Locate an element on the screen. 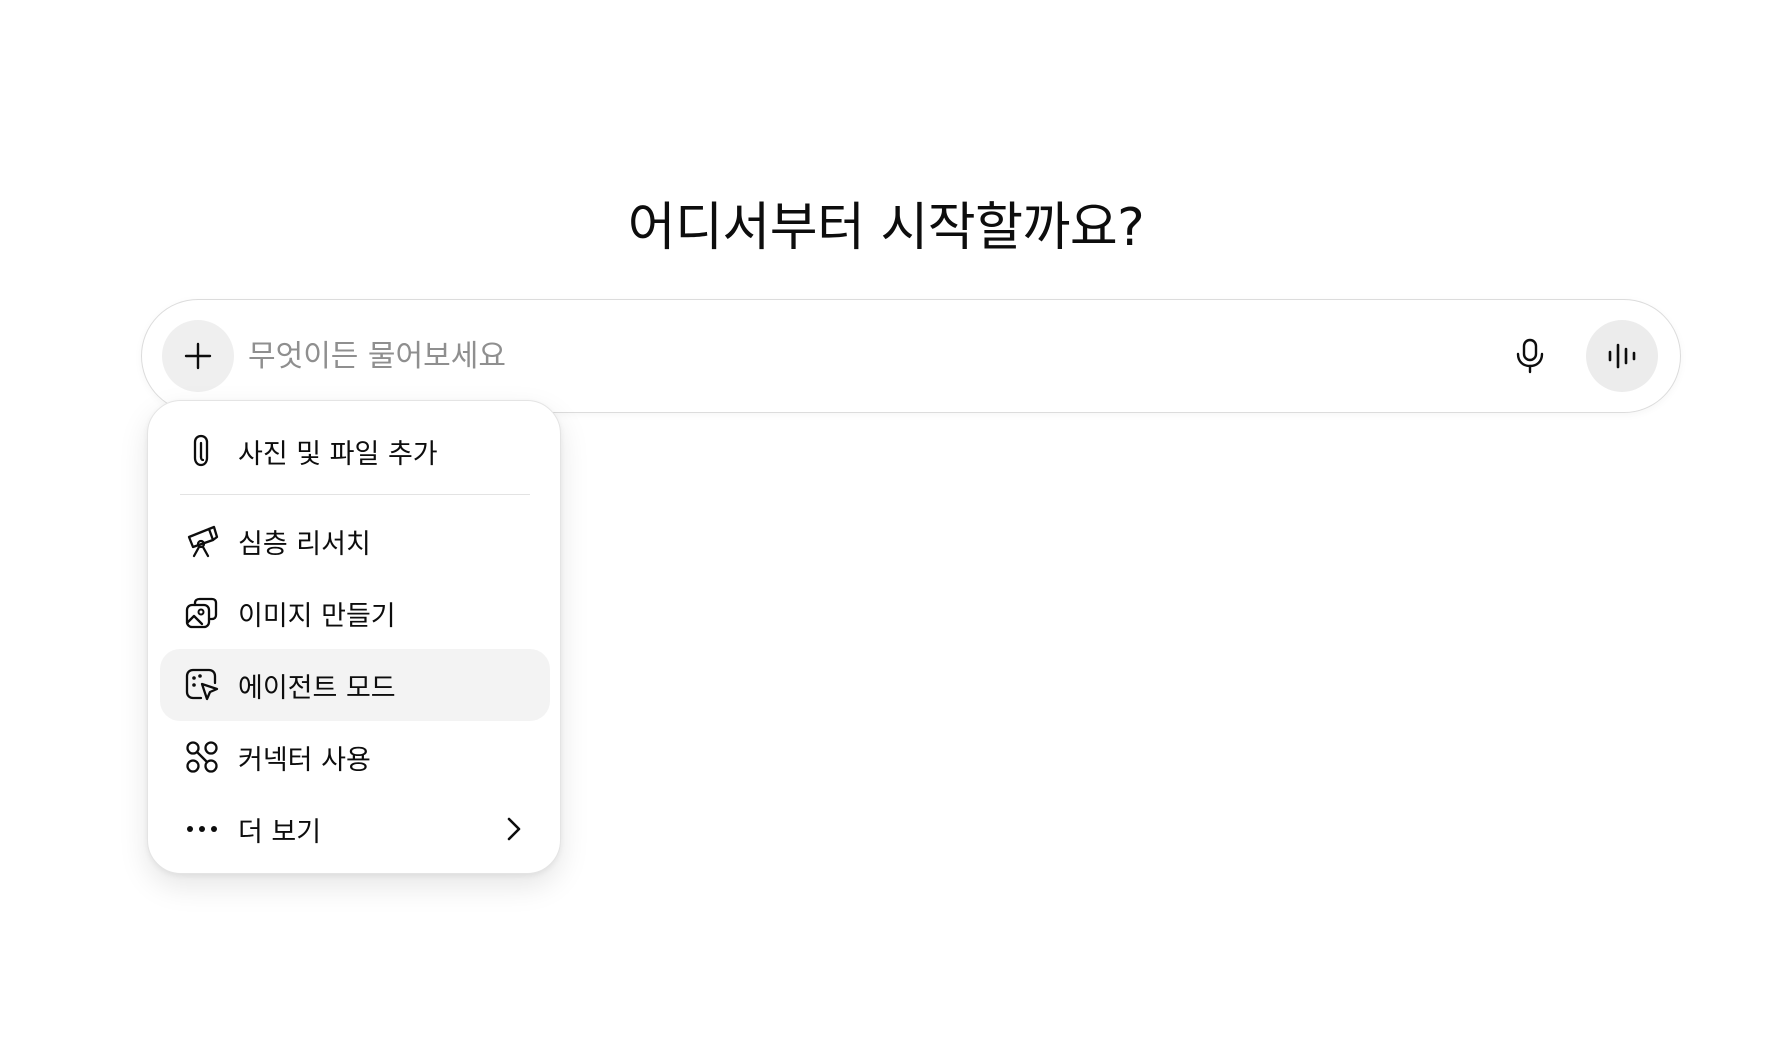 This screenshot has height=1044, width=1772. menu-item-agent-mode: 에이전트 모드 is located at coordinates (355, 685).